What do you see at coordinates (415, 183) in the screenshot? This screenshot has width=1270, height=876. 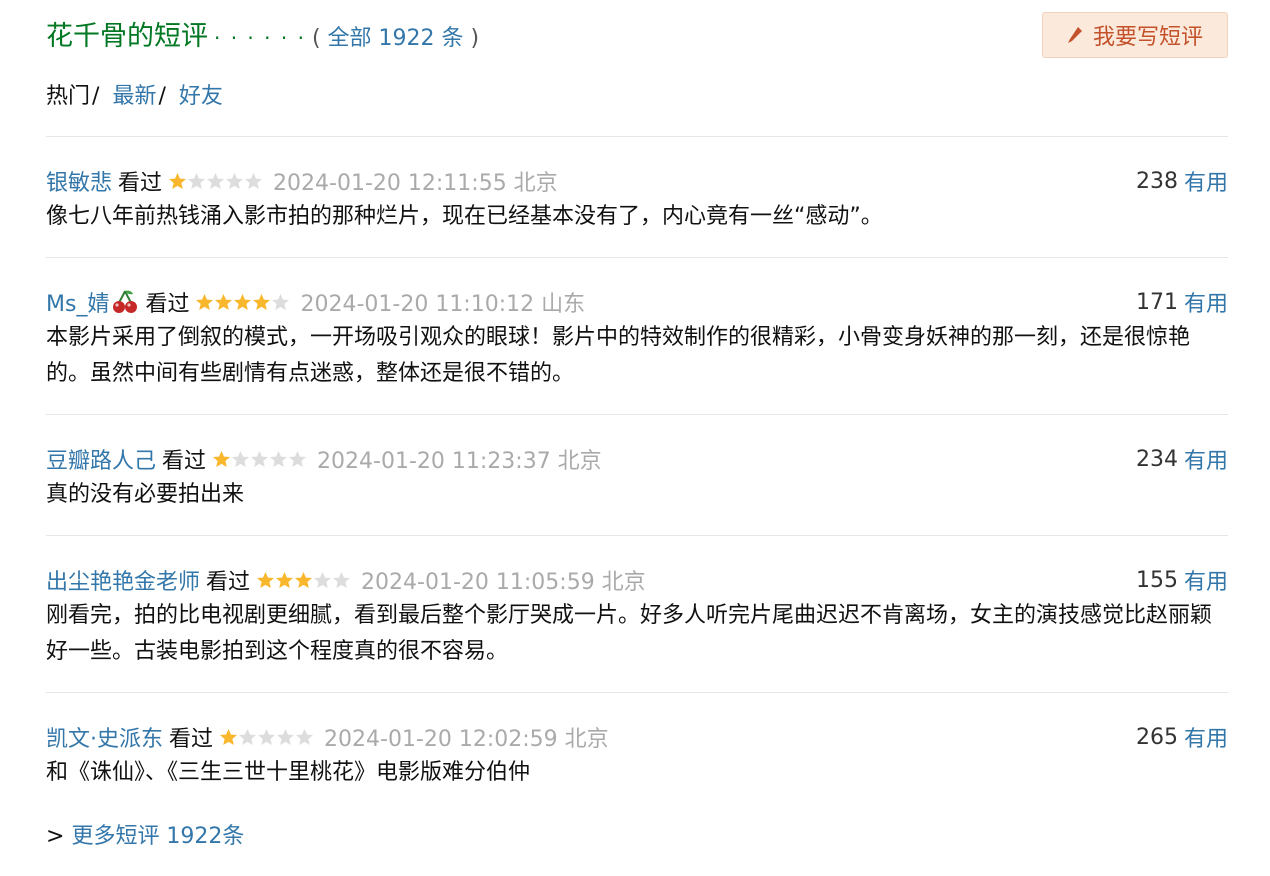 I see `comment-time: 2024-01-20 12:11:55 北京` at bounding box center [415, 183].